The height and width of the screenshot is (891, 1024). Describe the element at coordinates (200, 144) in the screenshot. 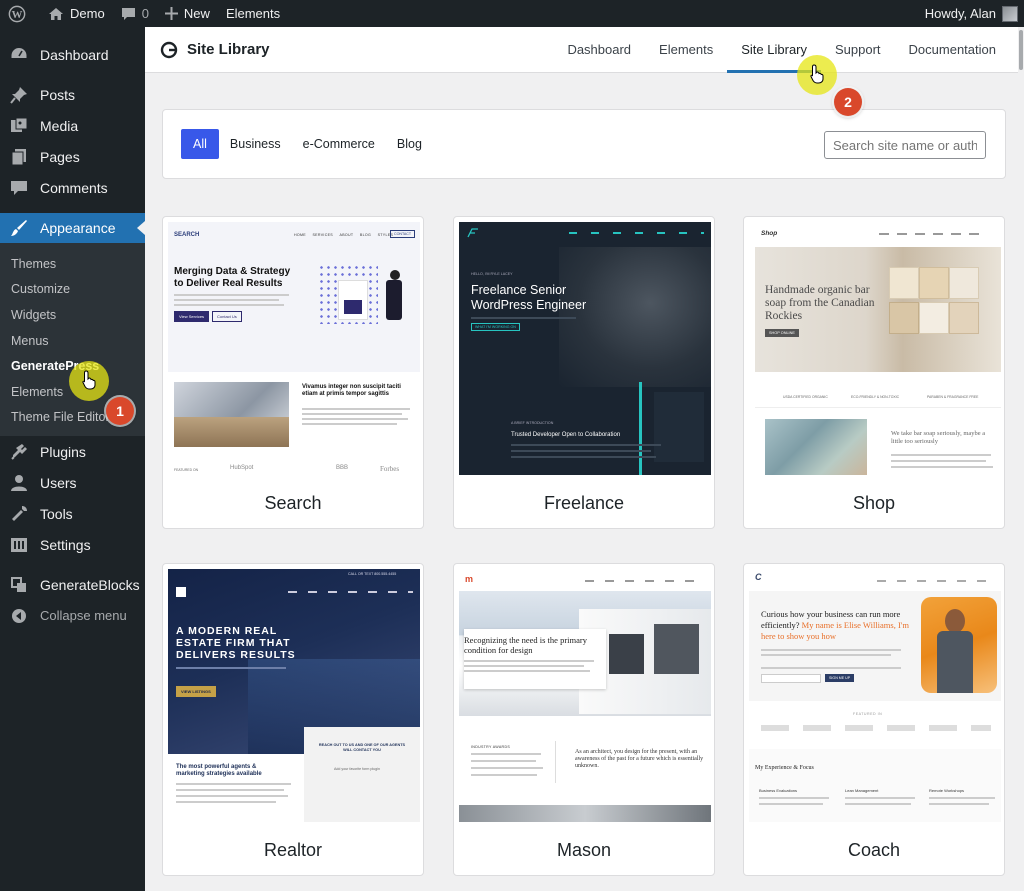

I see `filter-all: All` at that location.